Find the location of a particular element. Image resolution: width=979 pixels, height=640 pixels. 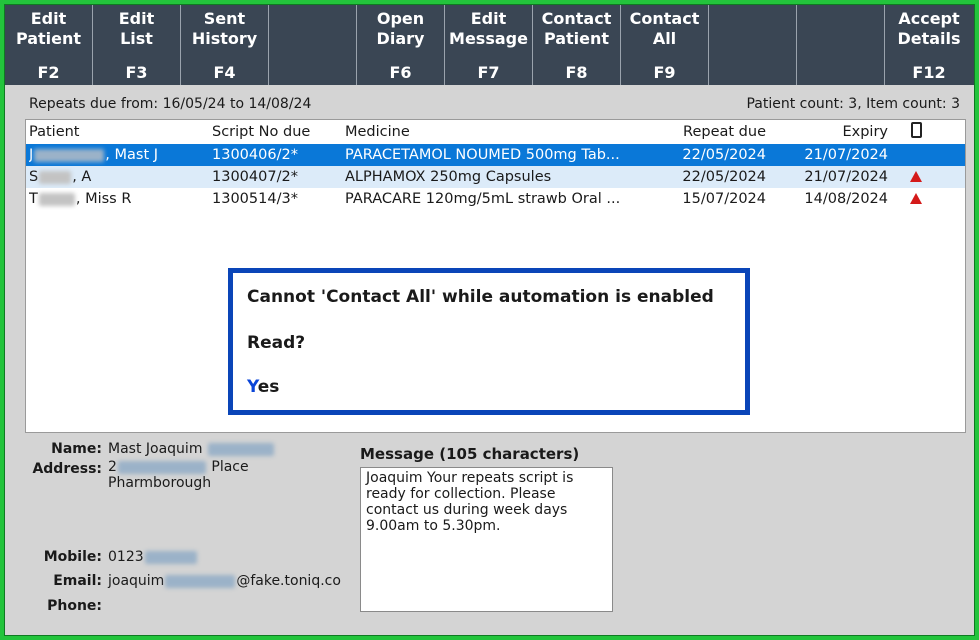

repeat-due-cell: 15/07/2024 is located at coordinates (724, 199).